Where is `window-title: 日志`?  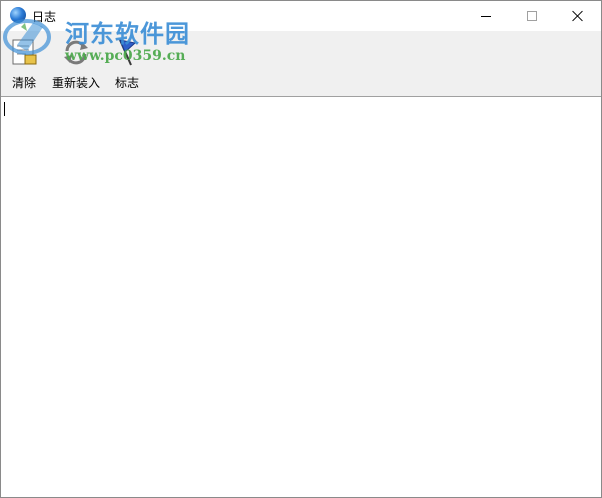
window-title: 日志 is located at coordinates (44, 17).